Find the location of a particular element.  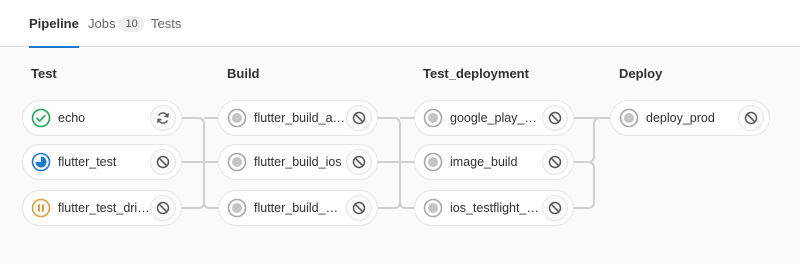

status-paused-icon is located at coordinates (41, 208).